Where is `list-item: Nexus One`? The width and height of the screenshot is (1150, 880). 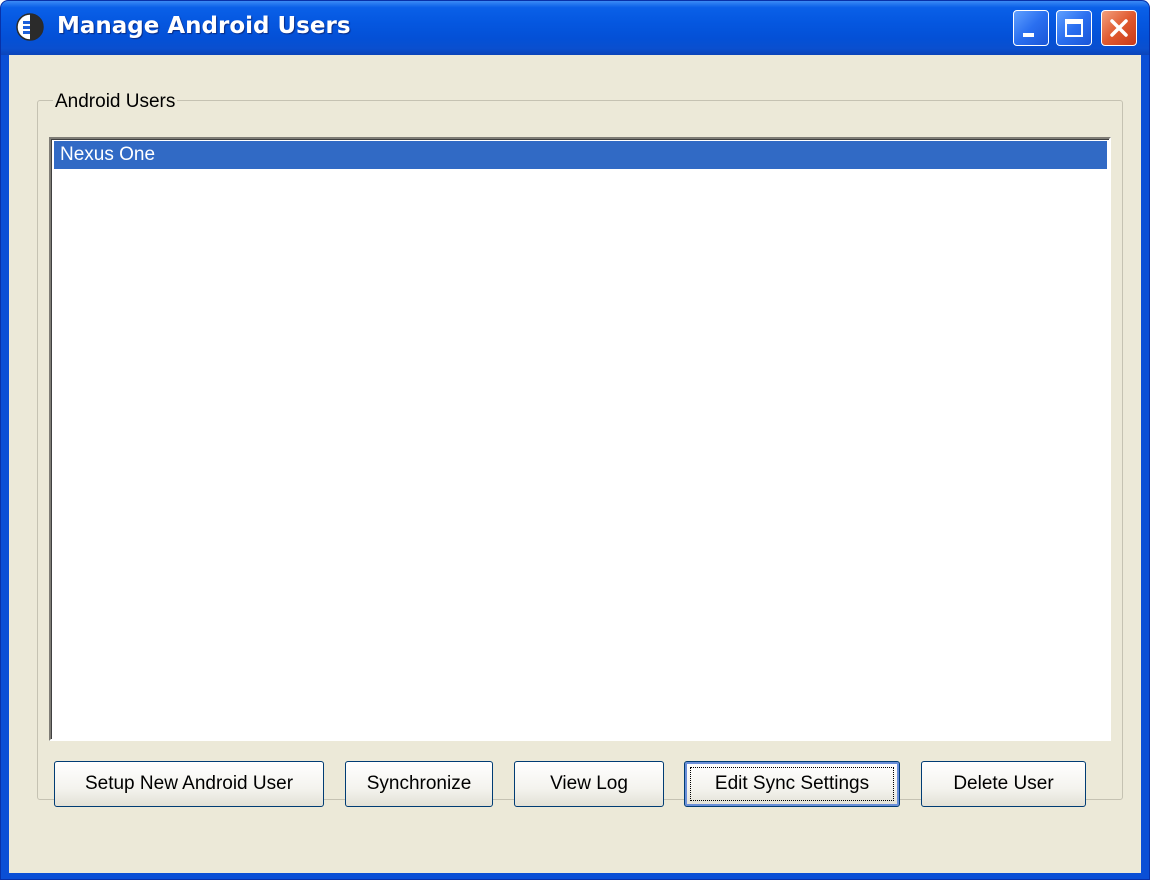
list-item: Nexus One is located at coordinates (580, 155).